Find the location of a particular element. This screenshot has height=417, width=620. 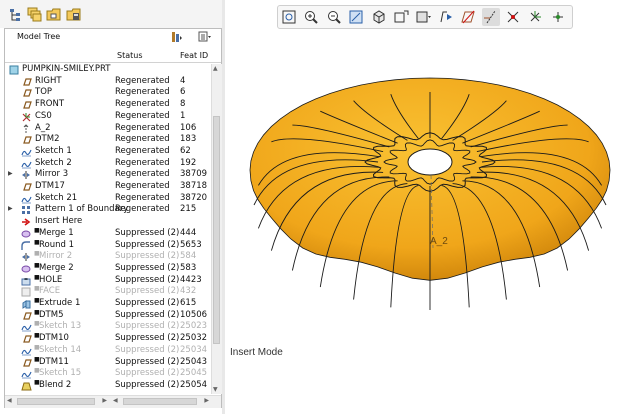

saved-views-icon is located at coordinates (401, 17).